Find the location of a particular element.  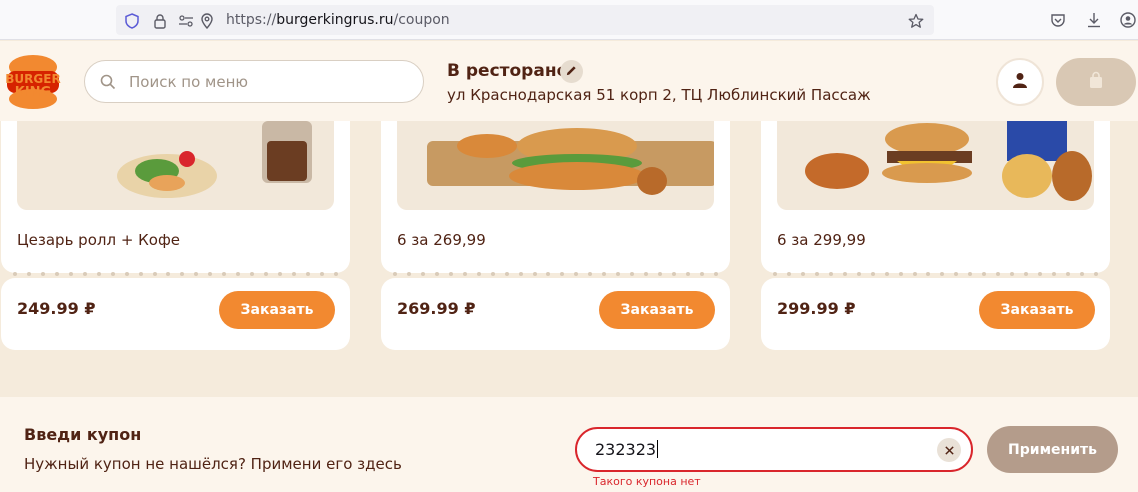

browser-toolbar: https://burgerkingrus.ru/coupon is located at coordinates (569, 20).